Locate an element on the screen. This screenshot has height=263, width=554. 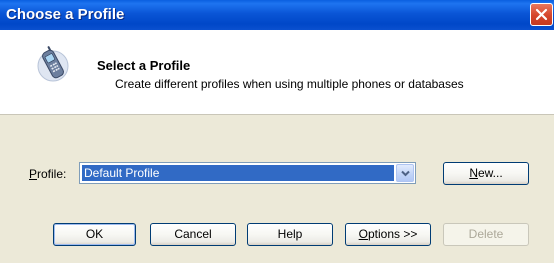
profile-label: Profile: is located at coordinates (47, 174).